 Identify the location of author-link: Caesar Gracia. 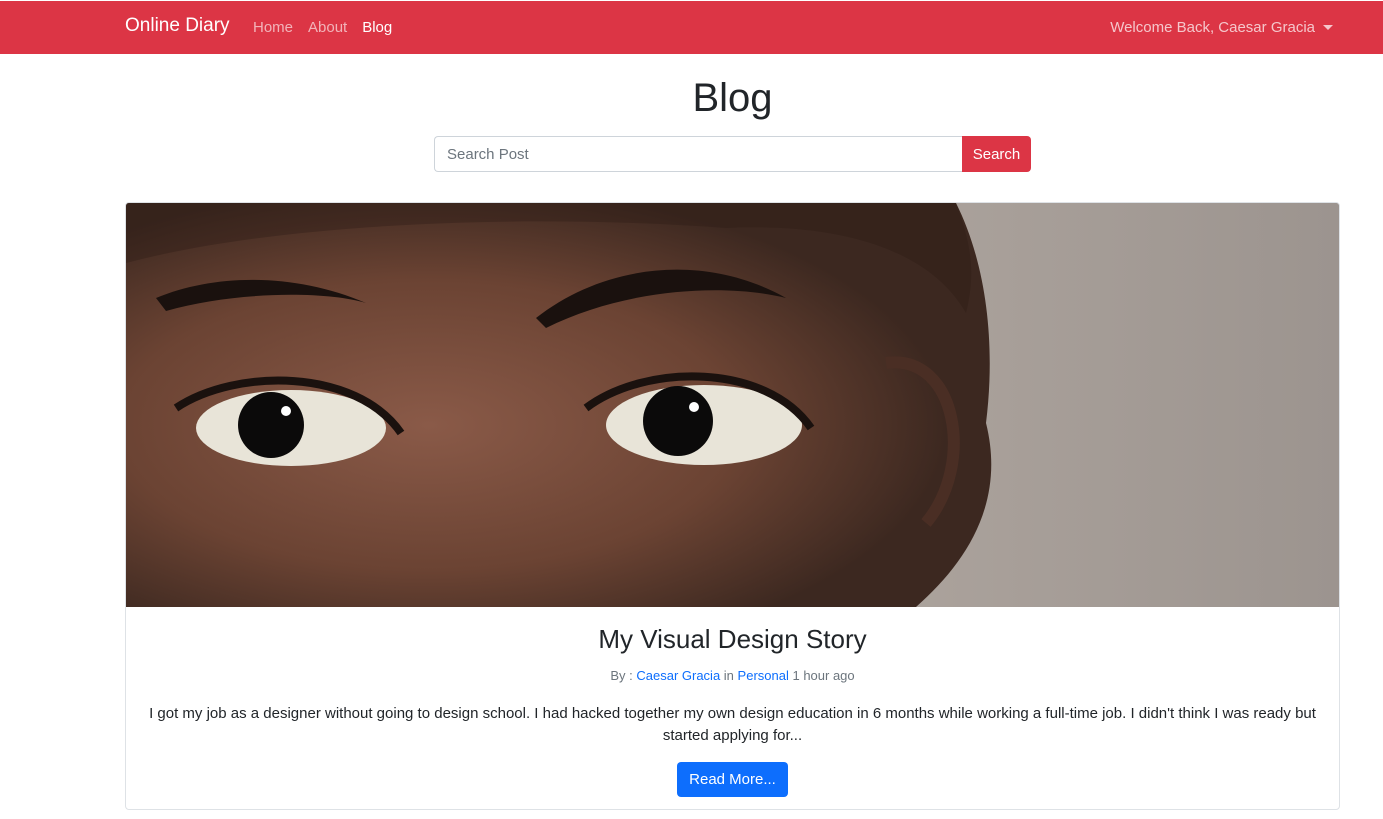
(678, 675).